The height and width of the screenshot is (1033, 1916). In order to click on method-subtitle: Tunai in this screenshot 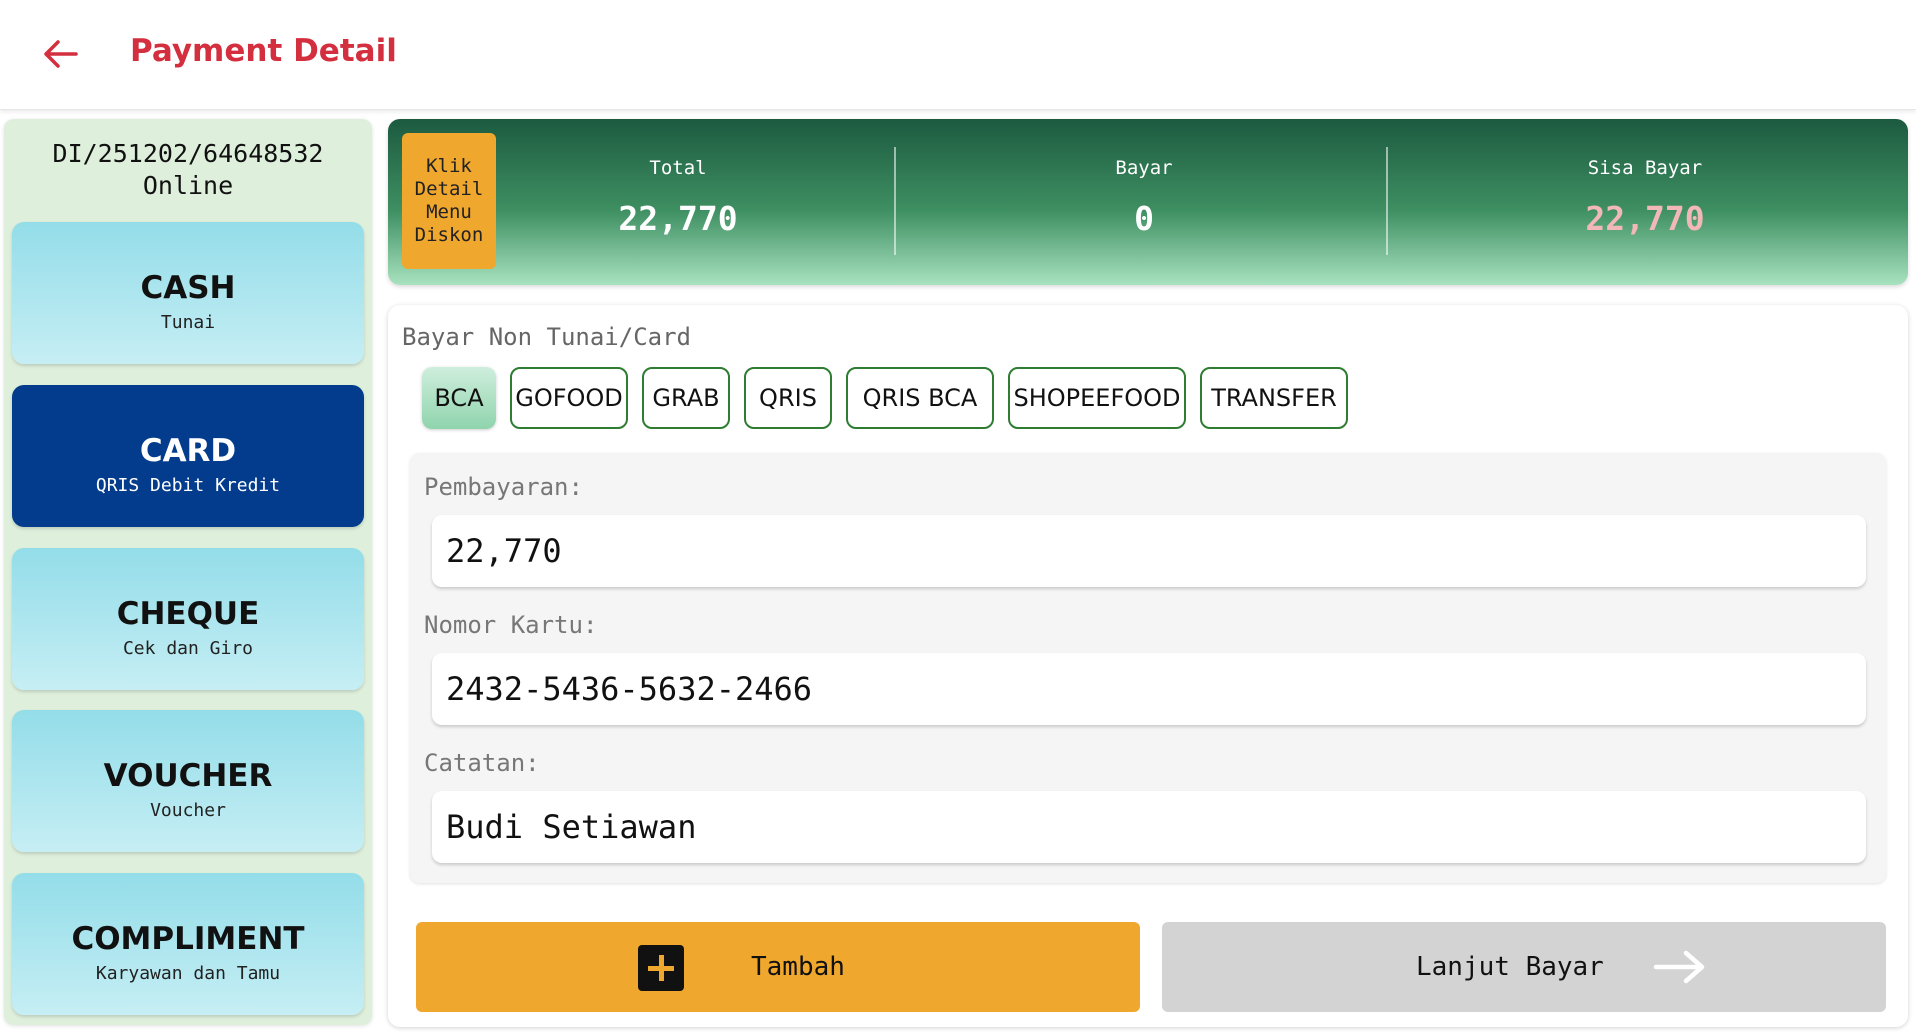, I will do `click(188, 322)`.